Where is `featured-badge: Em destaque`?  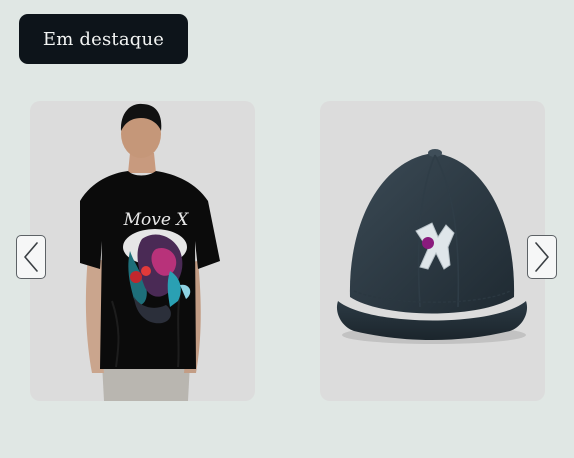
featured-badge: Em destaque is located at coordinates (103, 39).